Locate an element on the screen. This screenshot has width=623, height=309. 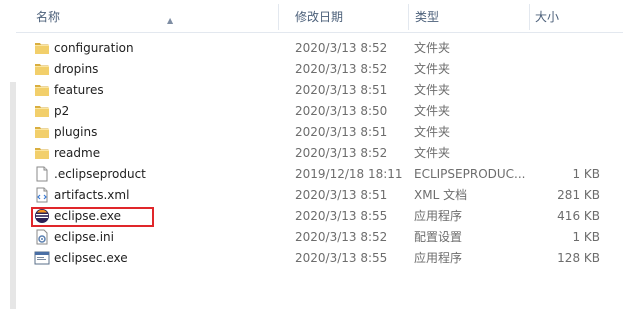
column-header-size: 大小 is located at coordinates (576, 16).